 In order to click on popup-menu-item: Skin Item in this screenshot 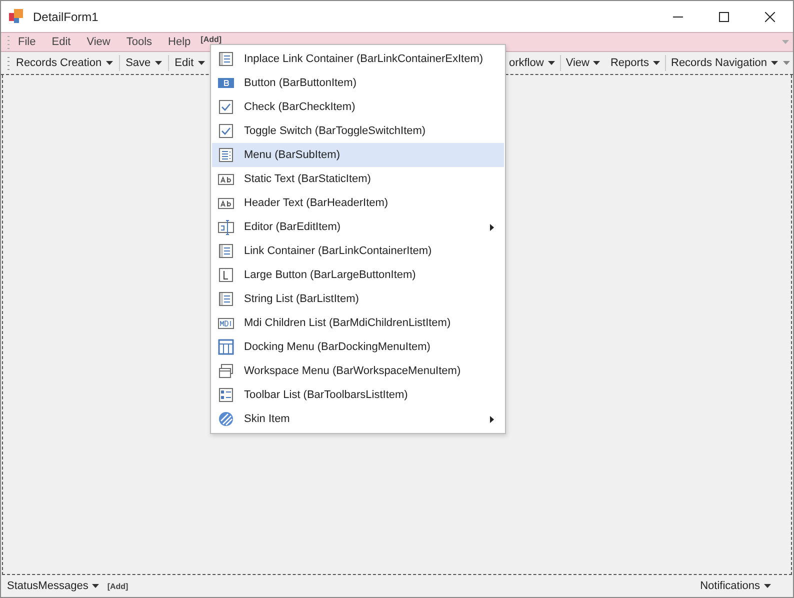, I will do `click(358, 419)`.